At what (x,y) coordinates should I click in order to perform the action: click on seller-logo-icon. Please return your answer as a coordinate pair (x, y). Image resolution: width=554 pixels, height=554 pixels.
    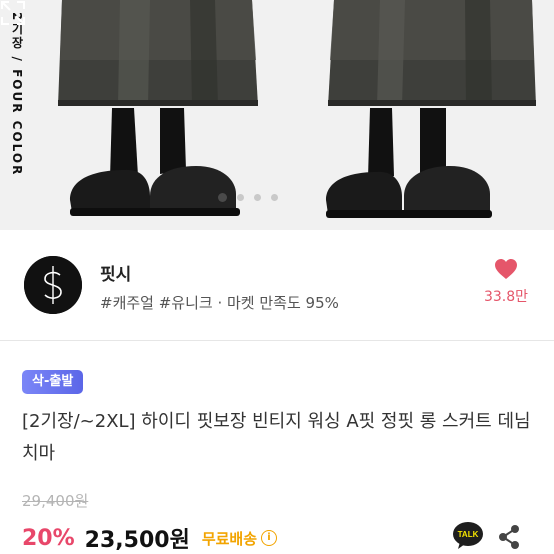
    Looking at the image, I should click on (53, 285).